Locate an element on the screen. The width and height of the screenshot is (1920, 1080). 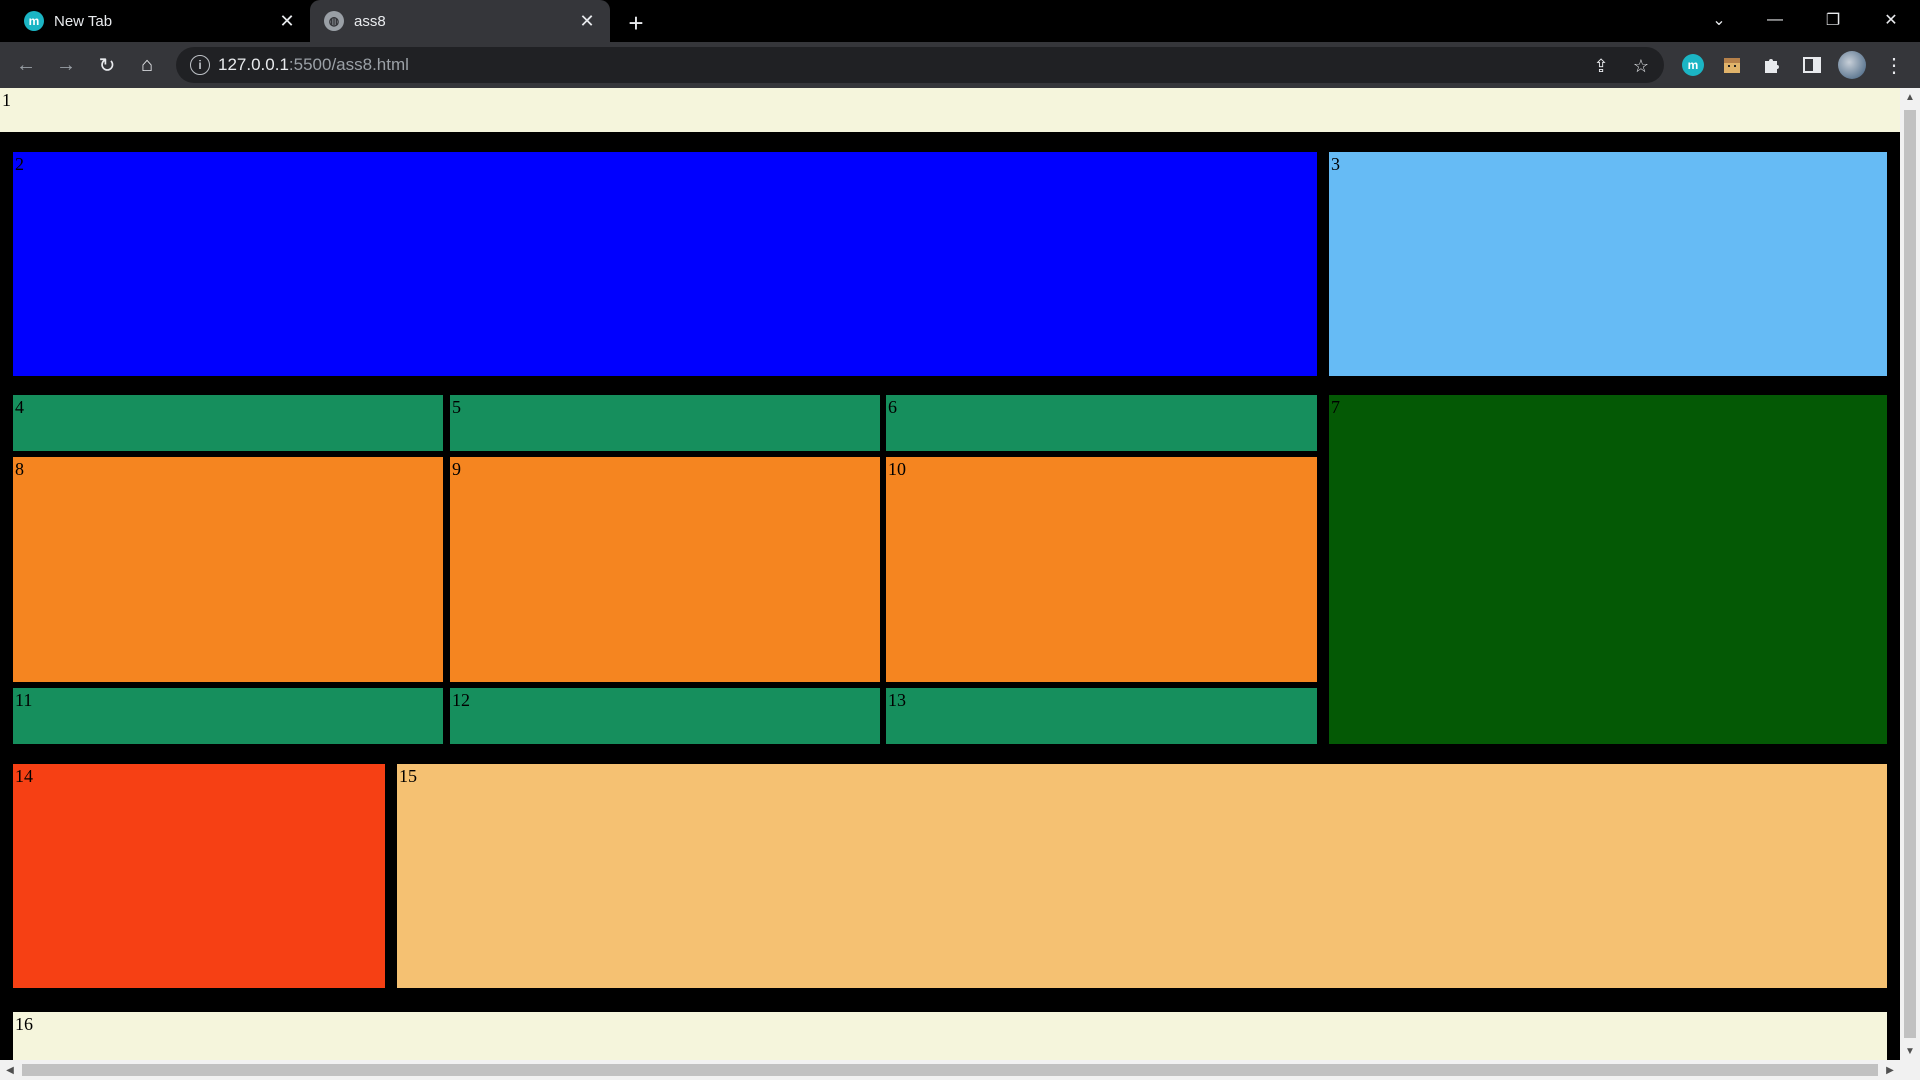
back-arrow-icon: ← is located at coordinates (26, 65).